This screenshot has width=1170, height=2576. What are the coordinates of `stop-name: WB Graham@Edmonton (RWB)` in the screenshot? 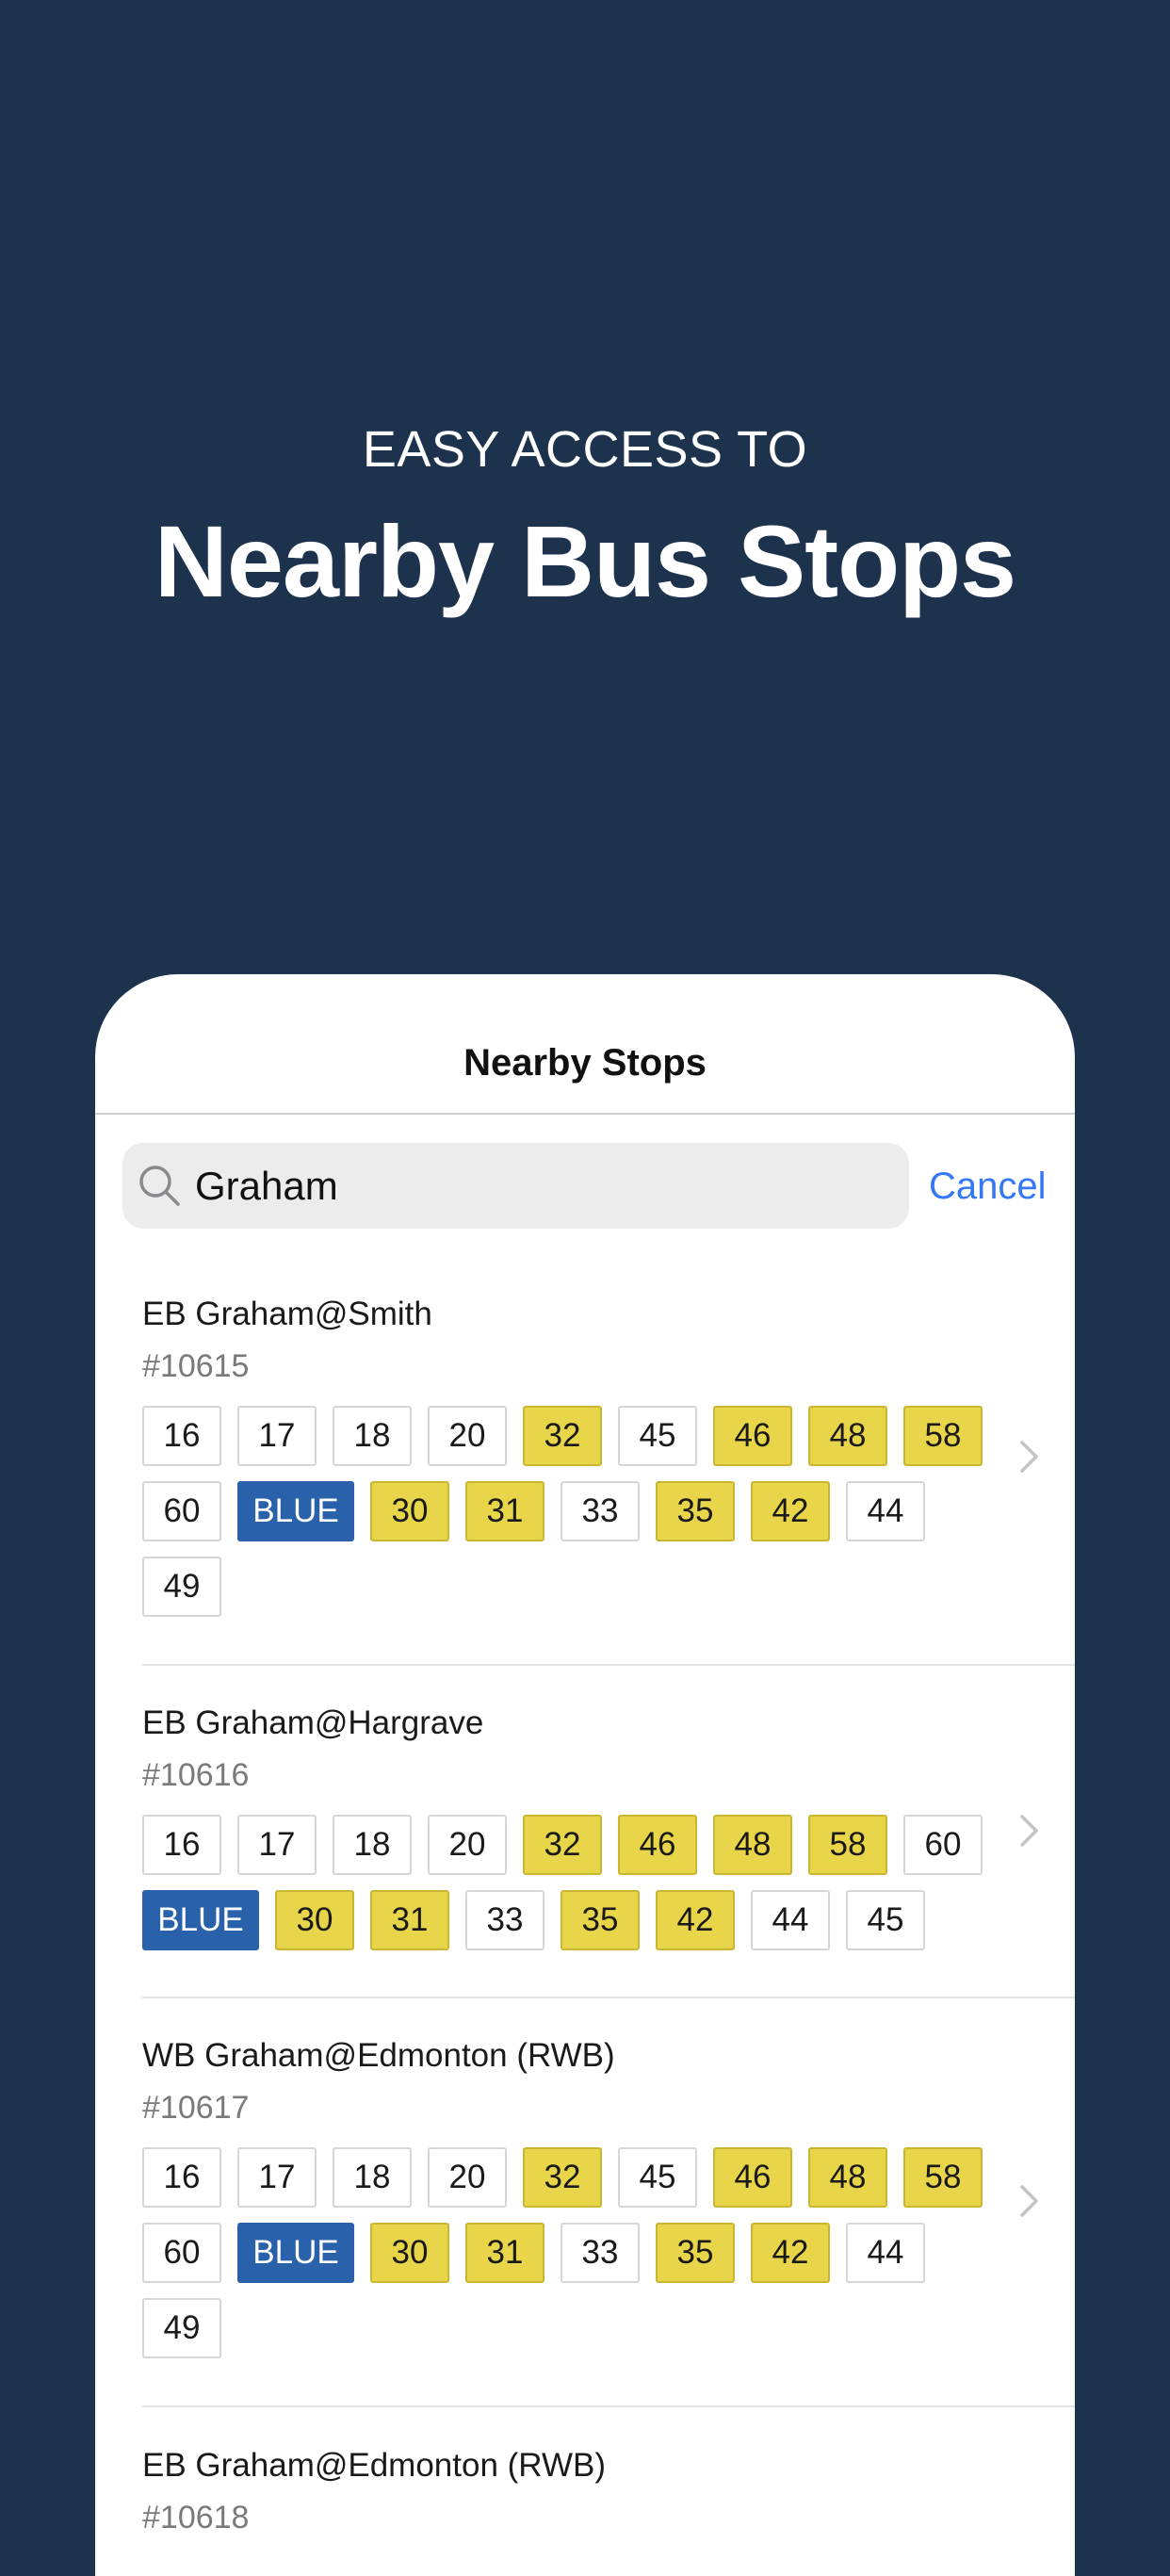 It's located at (378, 2055).